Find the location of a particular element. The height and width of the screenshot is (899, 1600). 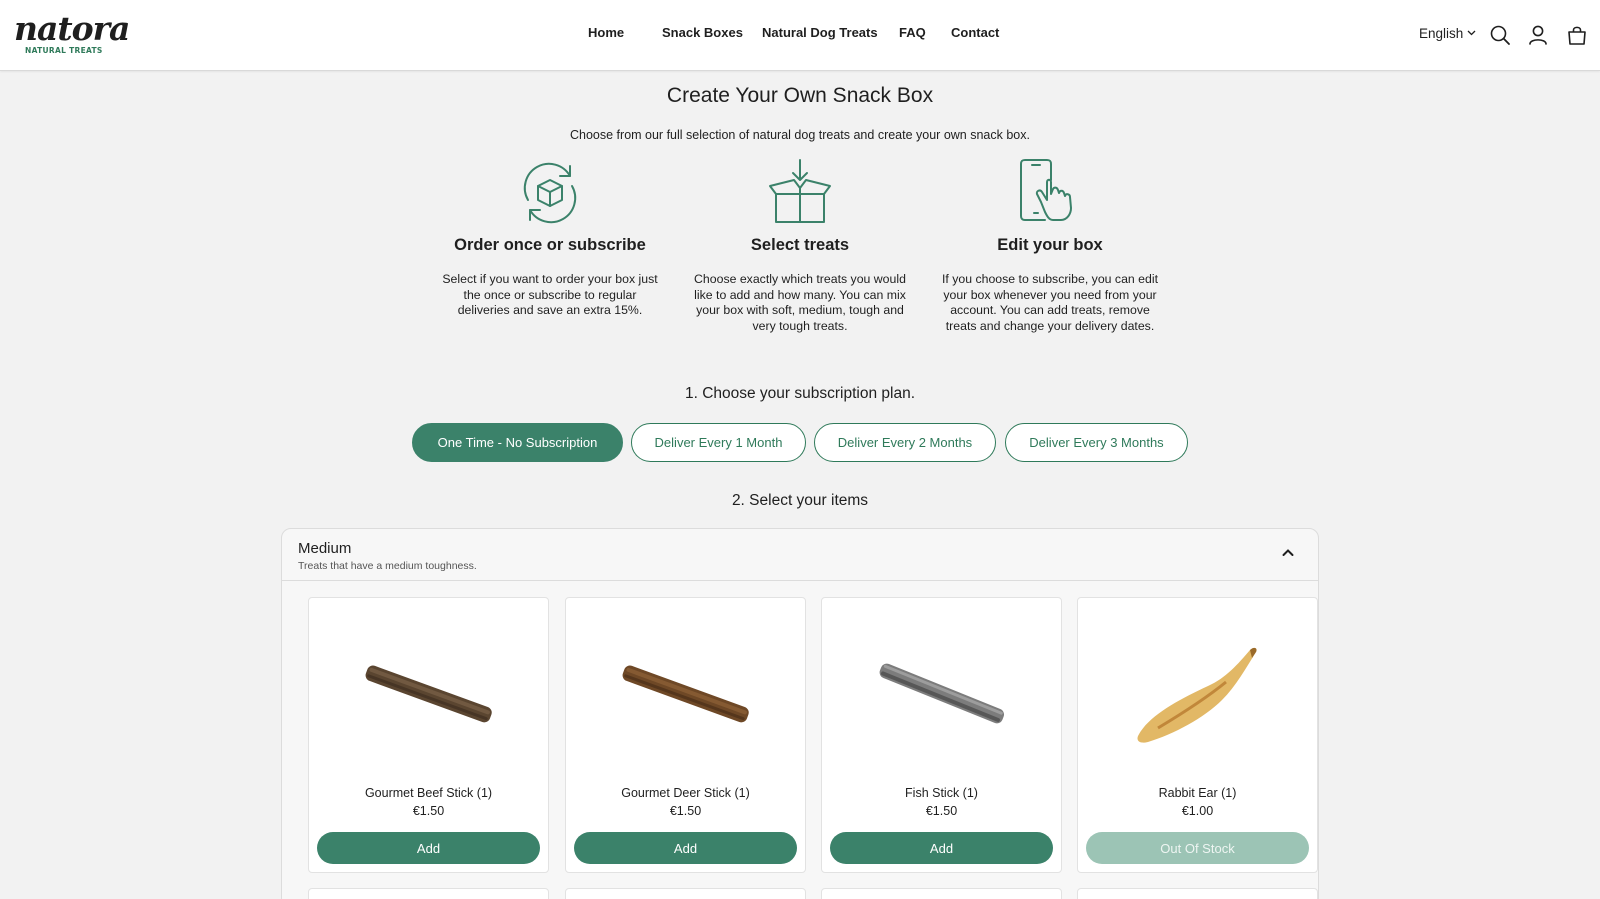

category-description: Treats that have a medium toughness. is located at coordinates (387, 566).